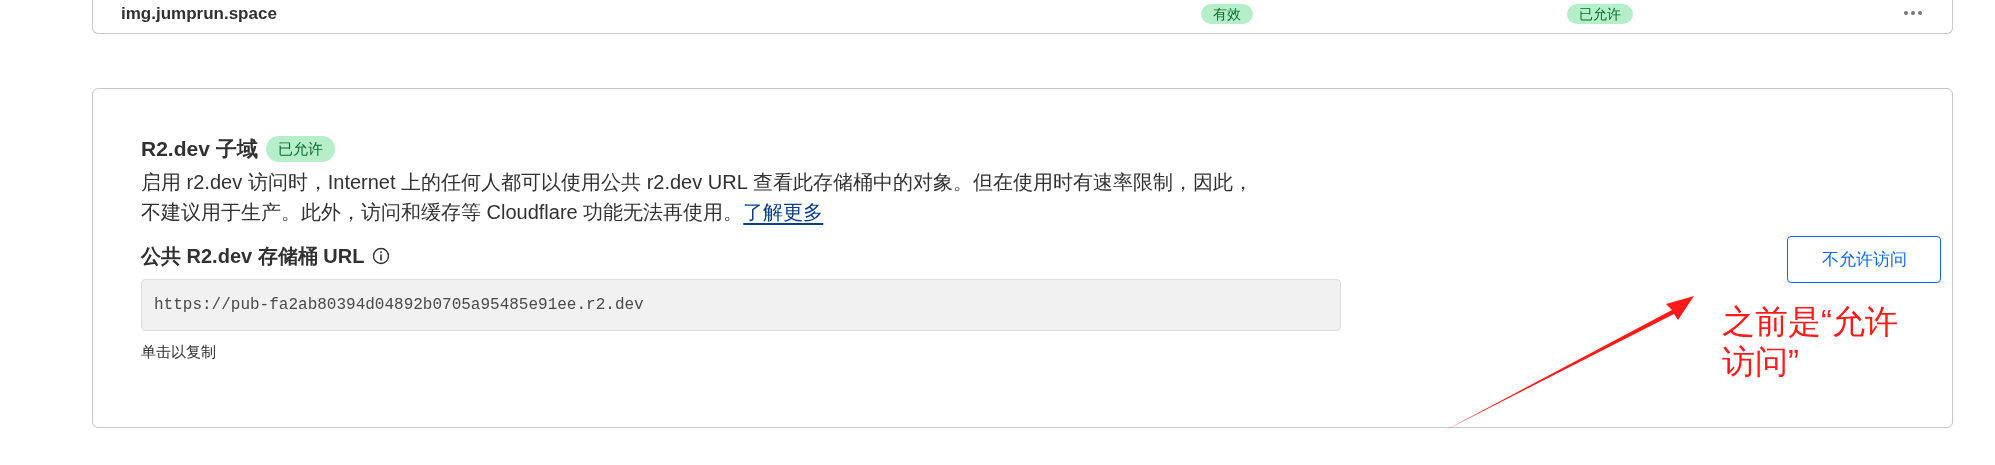 This screenshot has width=1995, height=465. Describe the element at coordinates (1913, 13) in the screenshot. I see `more-icon` at that location.